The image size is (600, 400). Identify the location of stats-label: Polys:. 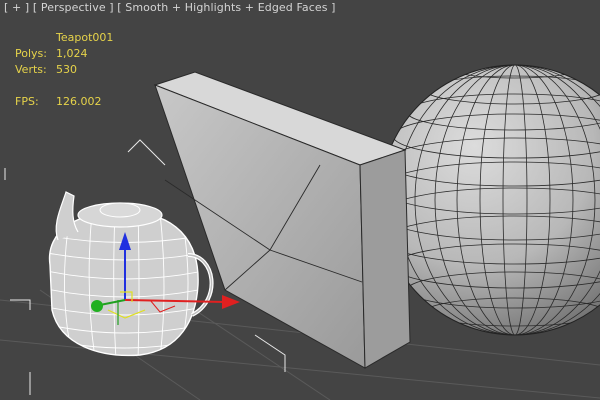
(31, 53).